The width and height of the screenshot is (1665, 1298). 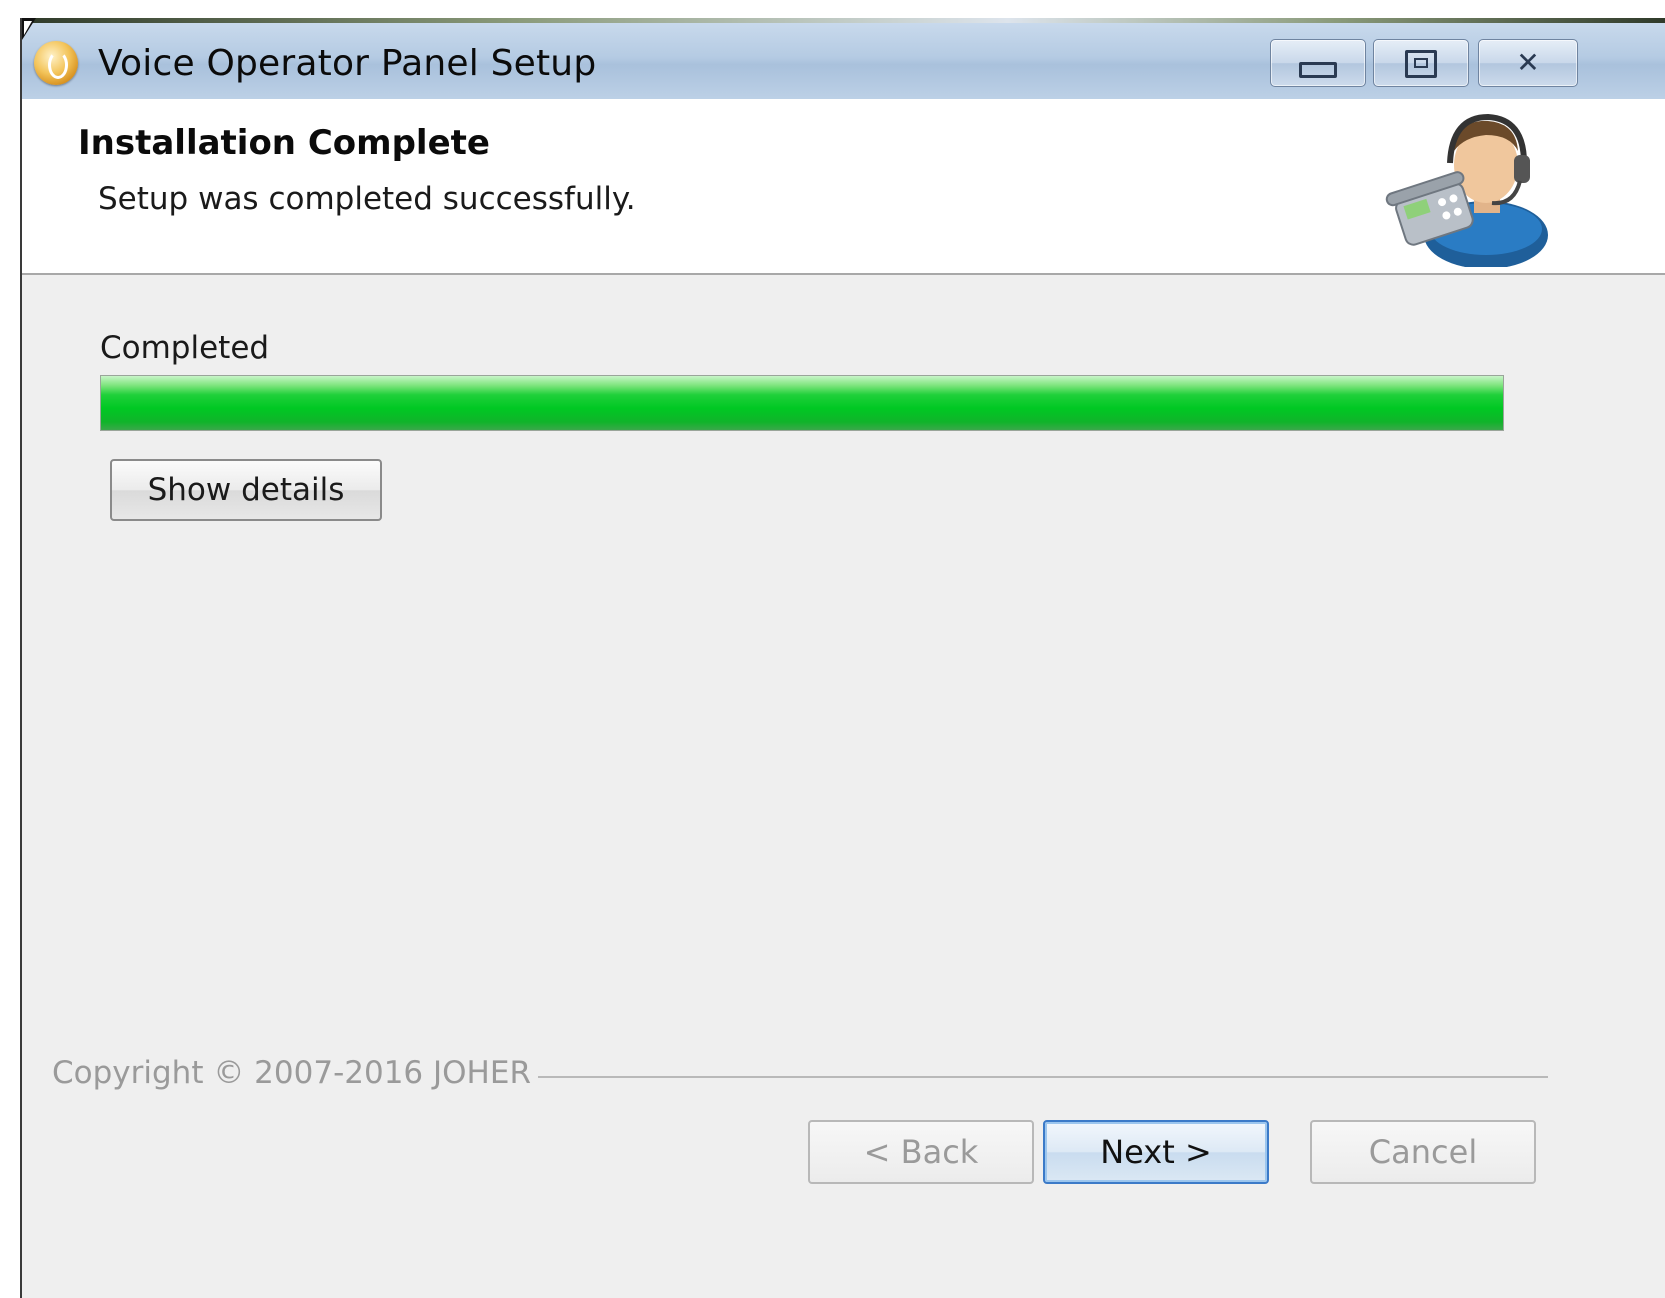 I want to click on minimize-icon, so click(x=1318, y=70).